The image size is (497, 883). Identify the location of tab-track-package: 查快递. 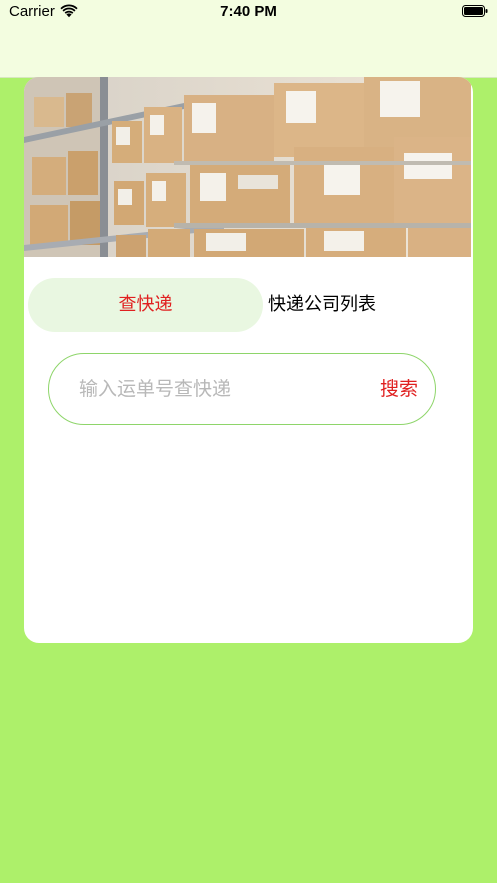
(145, 305).